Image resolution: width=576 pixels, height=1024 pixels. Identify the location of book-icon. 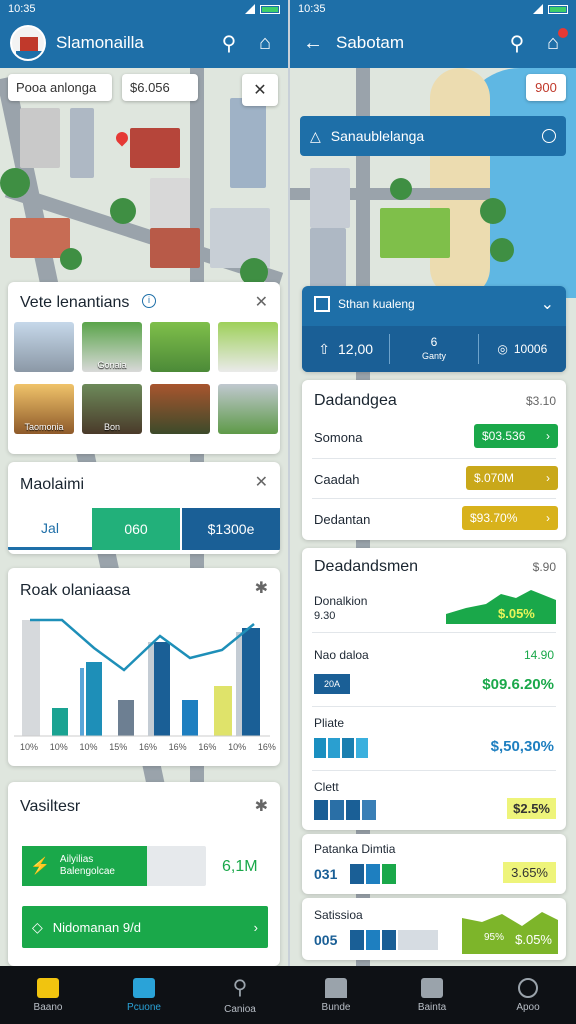
(432, 987).